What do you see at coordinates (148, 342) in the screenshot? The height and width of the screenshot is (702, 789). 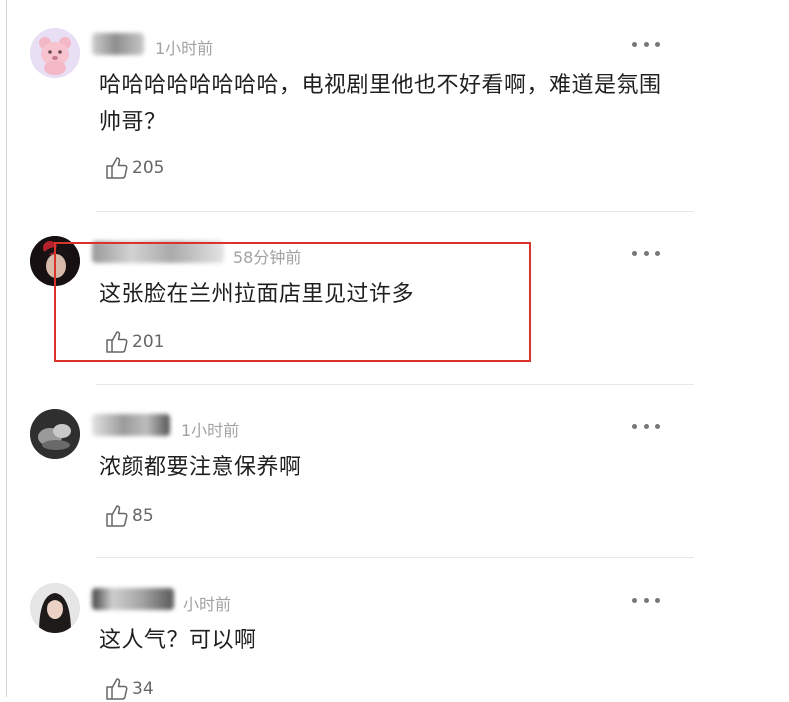 I see `like-count: 201` at bounding box center [148, 342].